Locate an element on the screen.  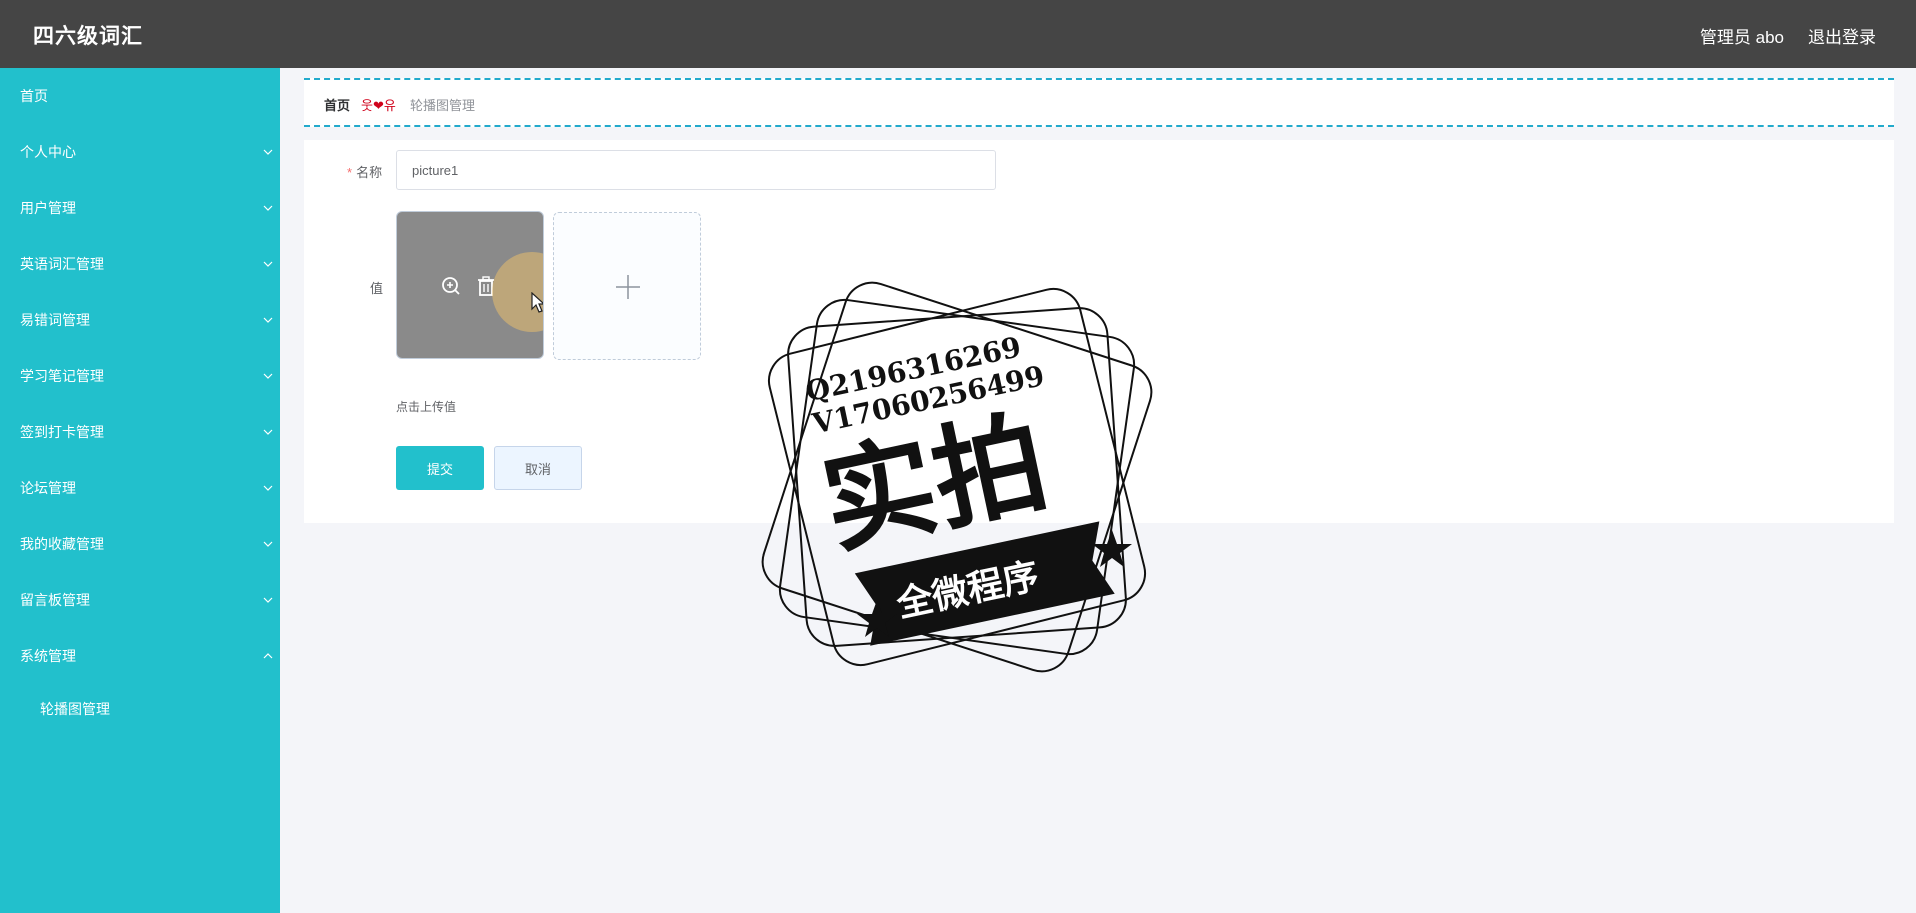
sidebar-item-personal-center: 个人中心 is located at coordinates (140, 152).